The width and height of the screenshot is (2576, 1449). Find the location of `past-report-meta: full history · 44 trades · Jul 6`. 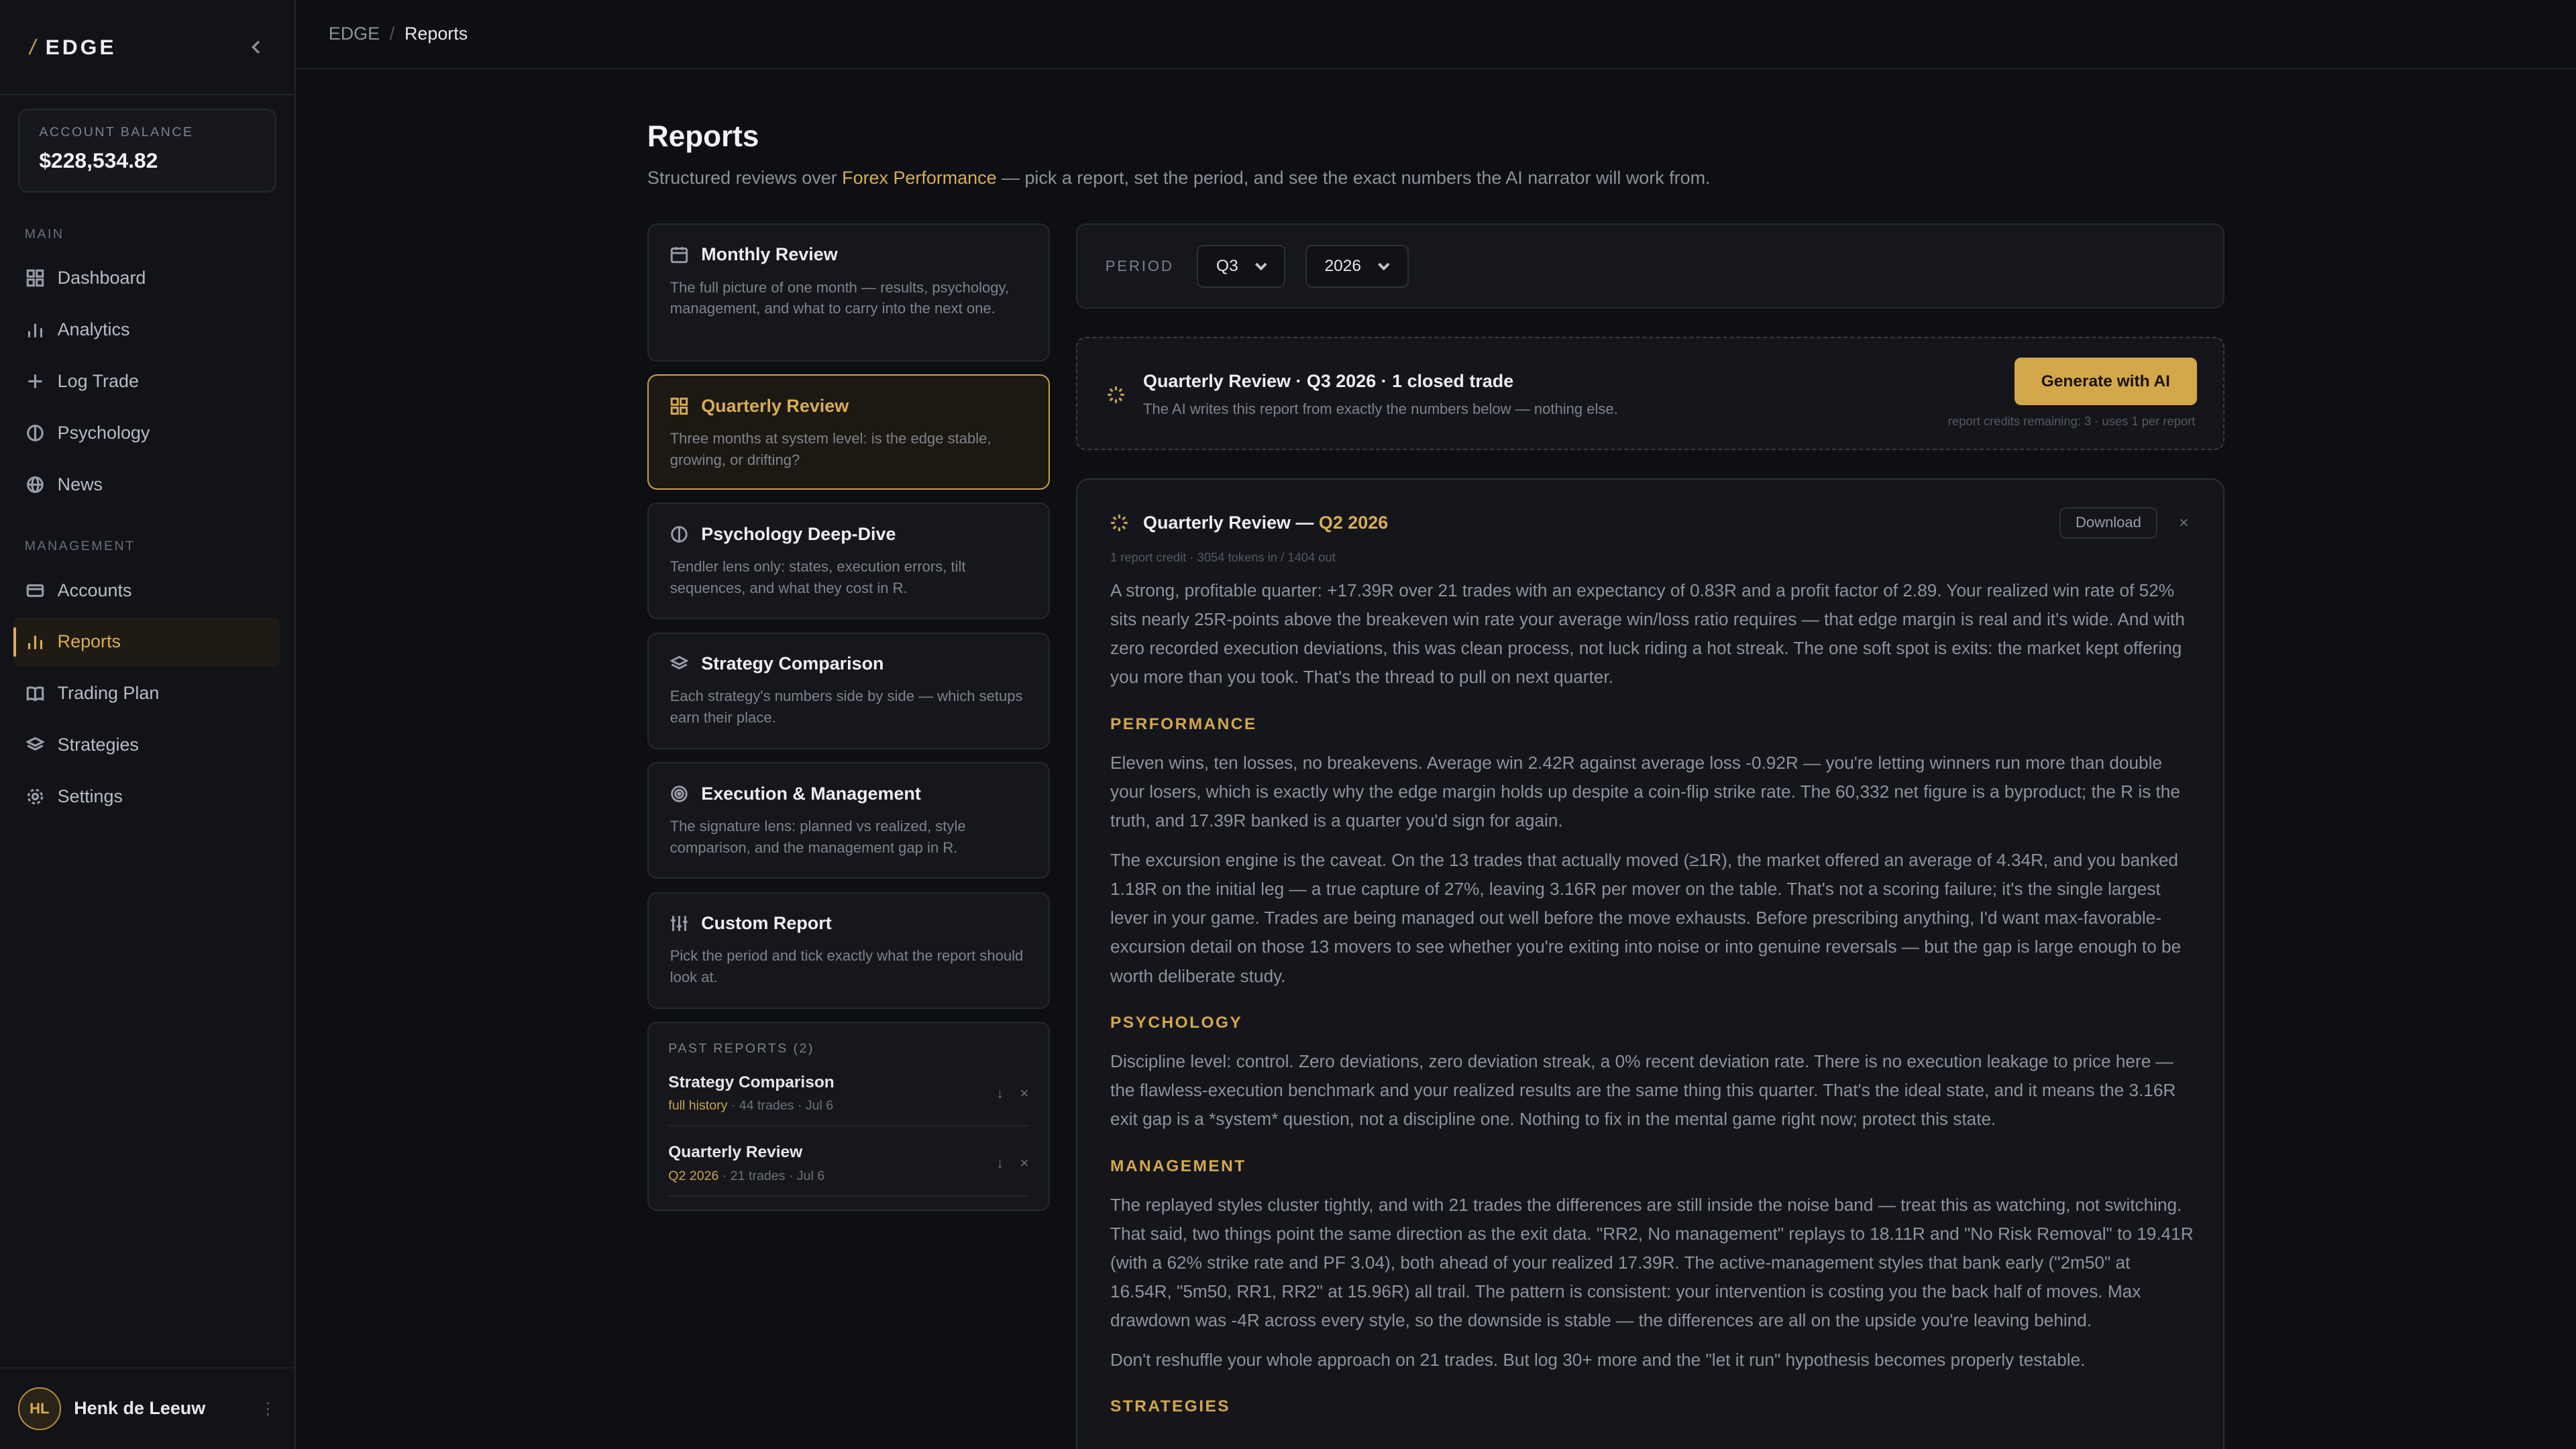

past-report-meta: full history · 44 trades · Jul 6 is located at coordinates (751, 1106).